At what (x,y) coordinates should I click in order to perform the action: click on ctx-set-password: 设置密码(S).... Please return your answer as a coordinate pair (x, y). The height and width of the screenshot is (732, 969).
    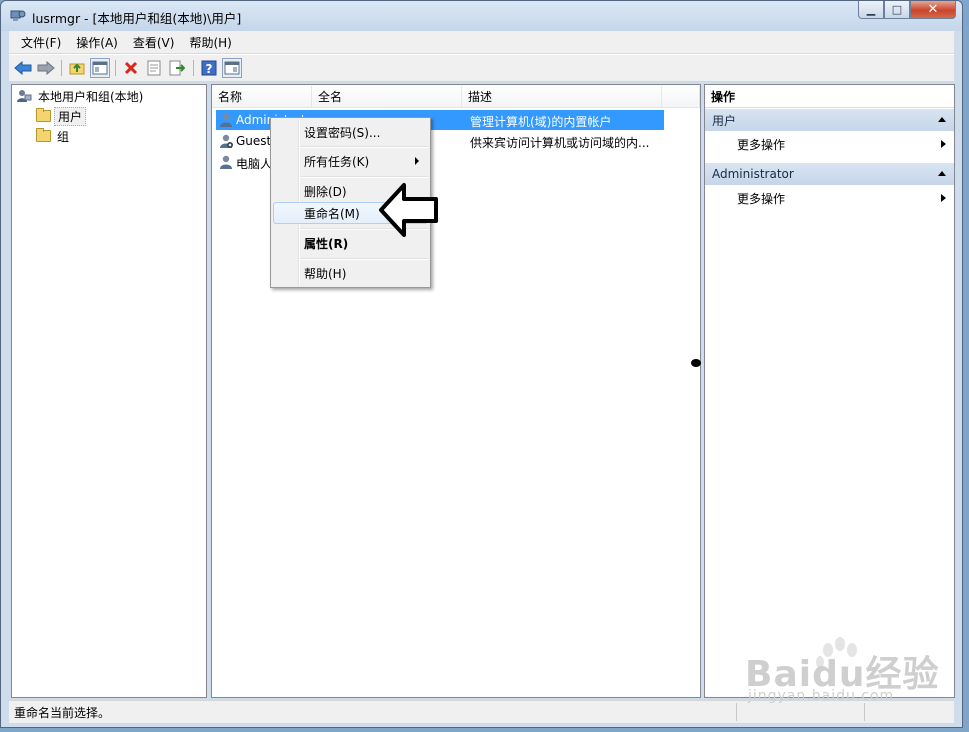
    Looking at the image, I should click on (350, 132).